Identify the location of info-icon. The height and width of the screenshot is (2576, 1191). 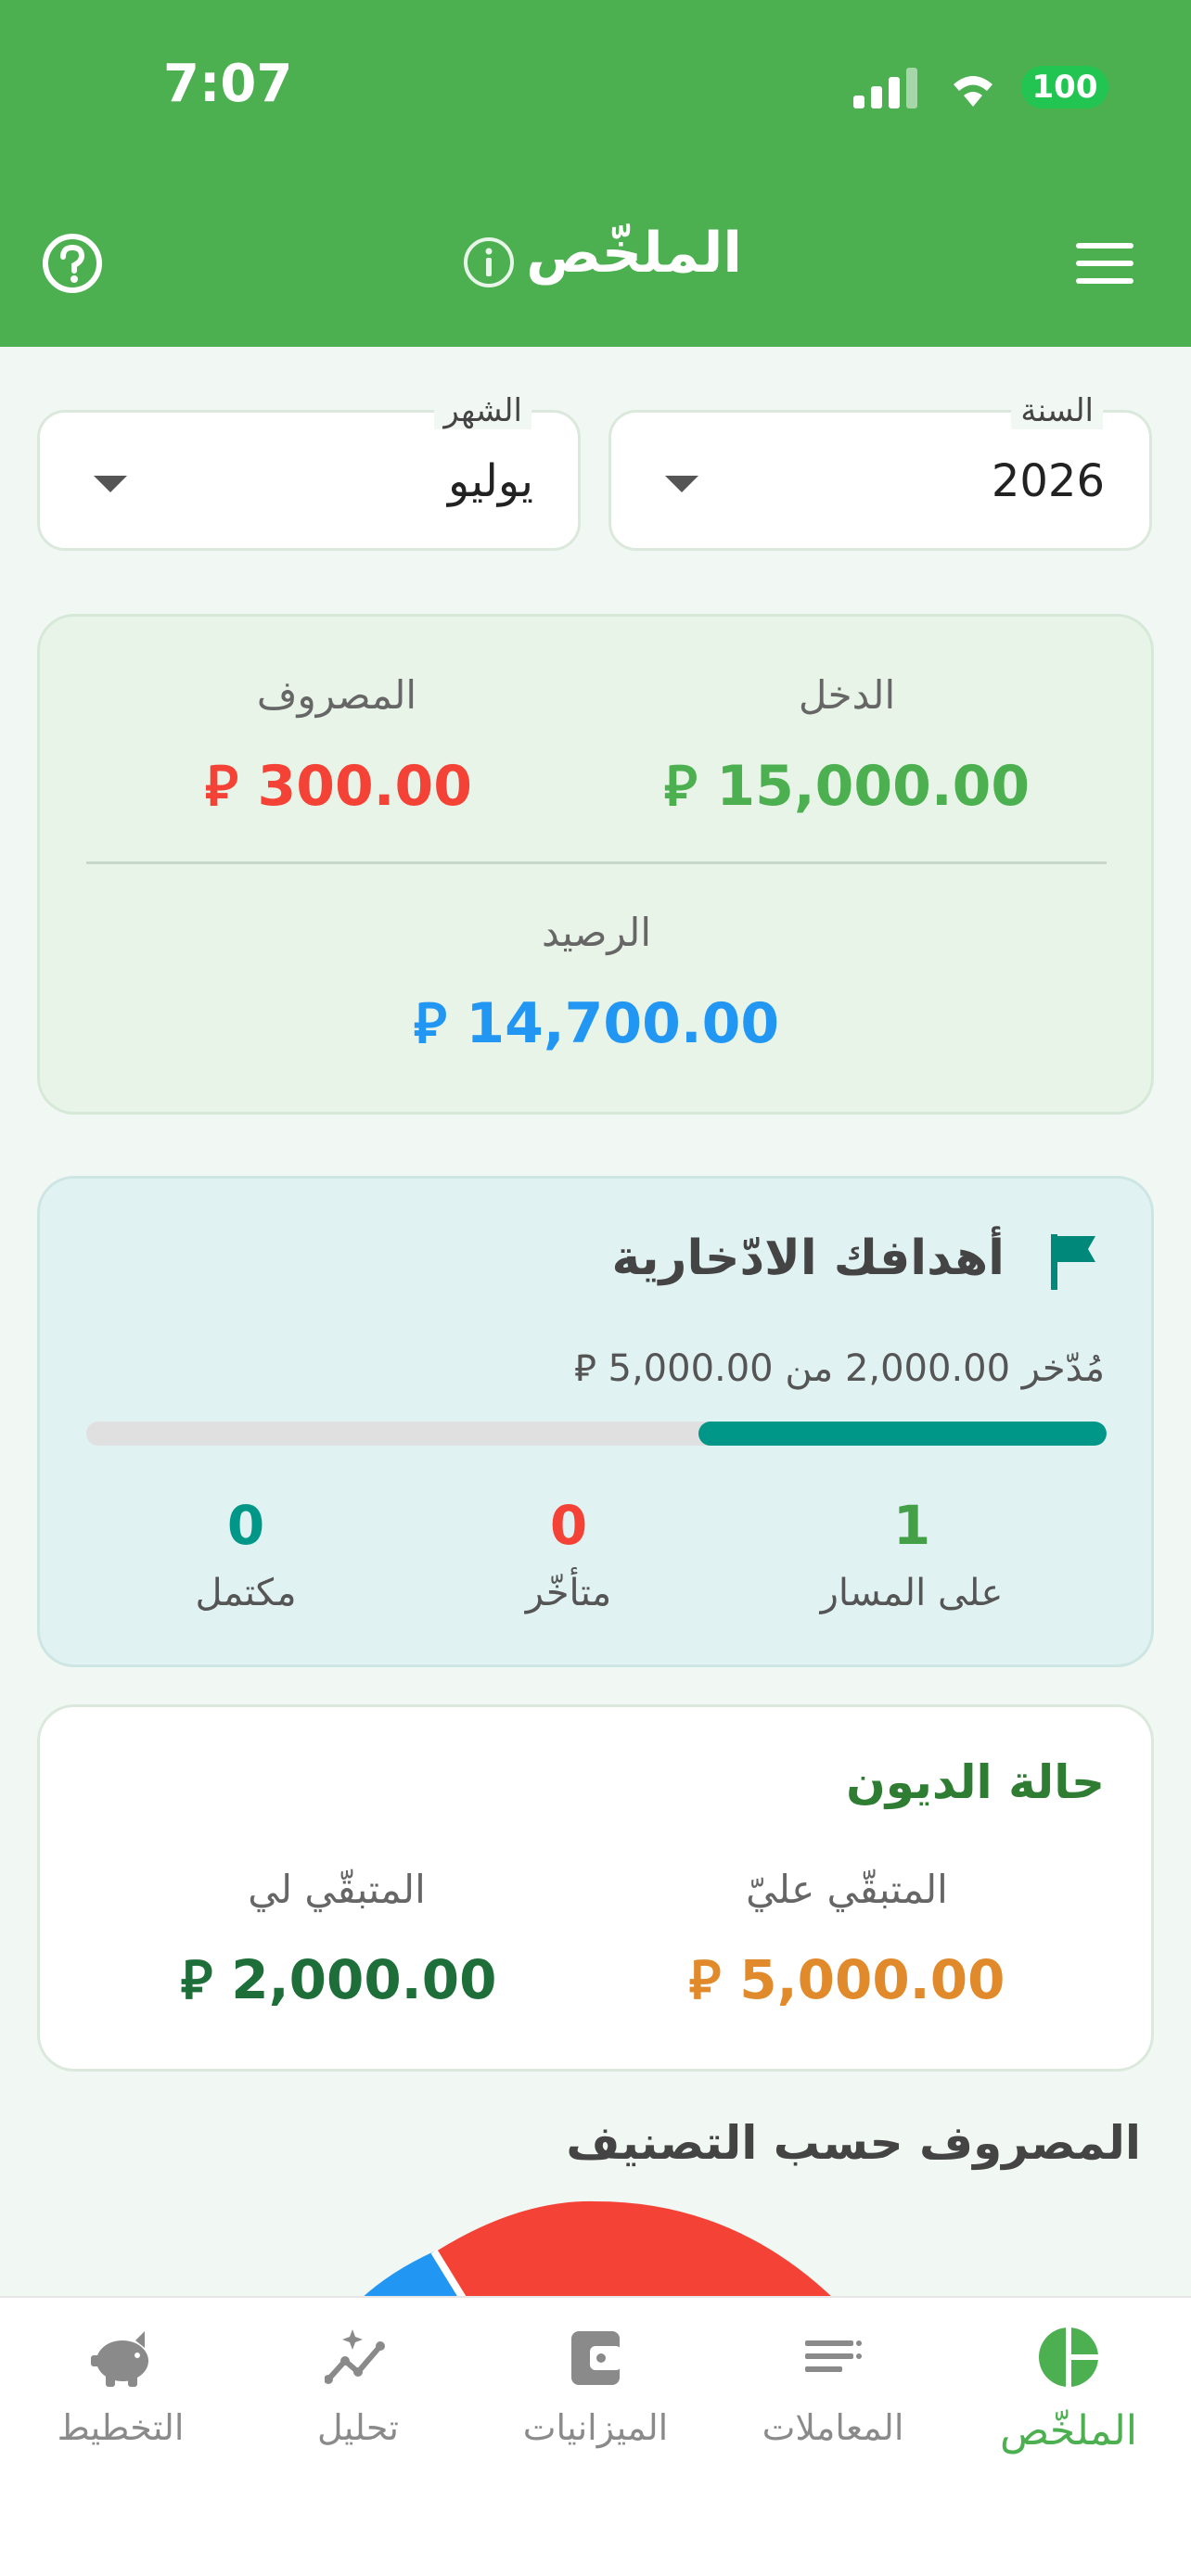
(489, 262).